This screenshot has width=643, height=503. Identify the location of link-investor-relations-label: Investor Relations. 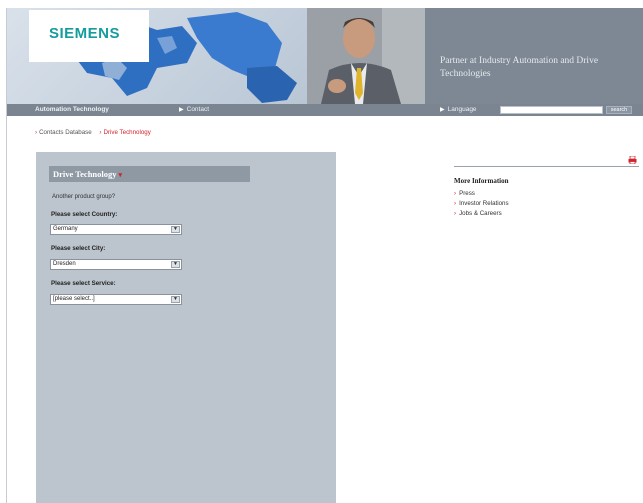
(484, 203).